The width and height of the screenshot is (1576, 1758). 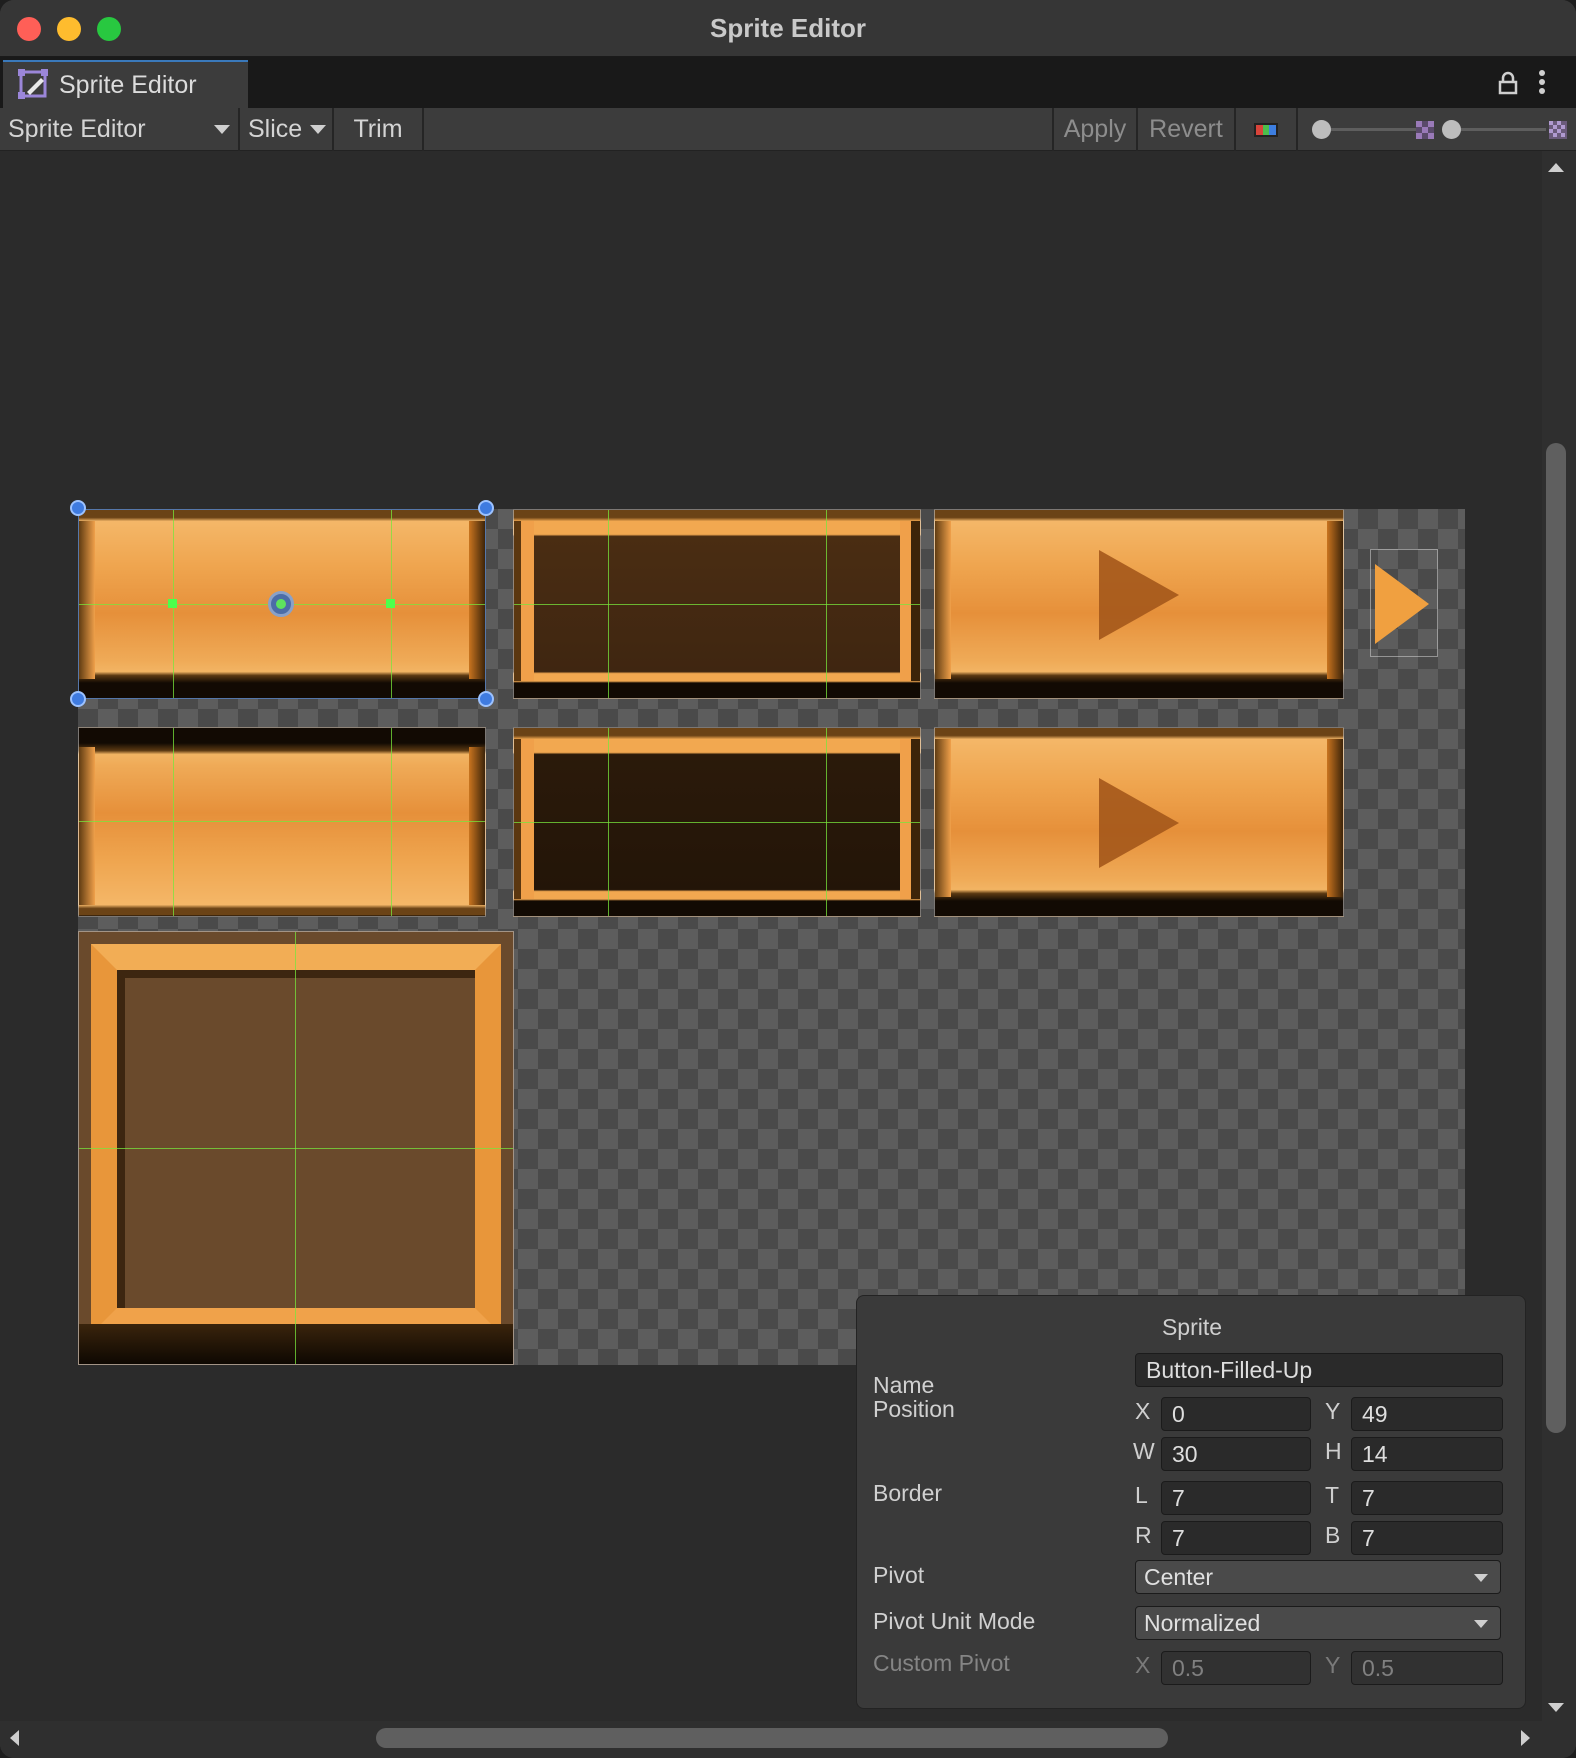 What do you see at coordinates (788, 82) in the screenshot?
I see `tab-bar: Sprite Editor` at bounding box center [788, 82].